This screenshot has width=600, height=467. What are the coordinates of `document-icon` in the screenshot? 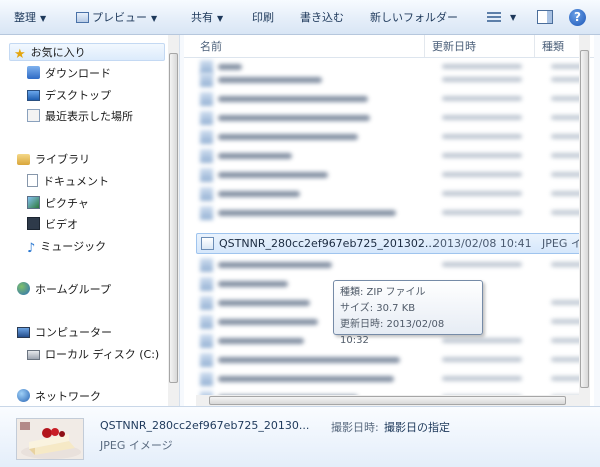 It's located at (32, 180).